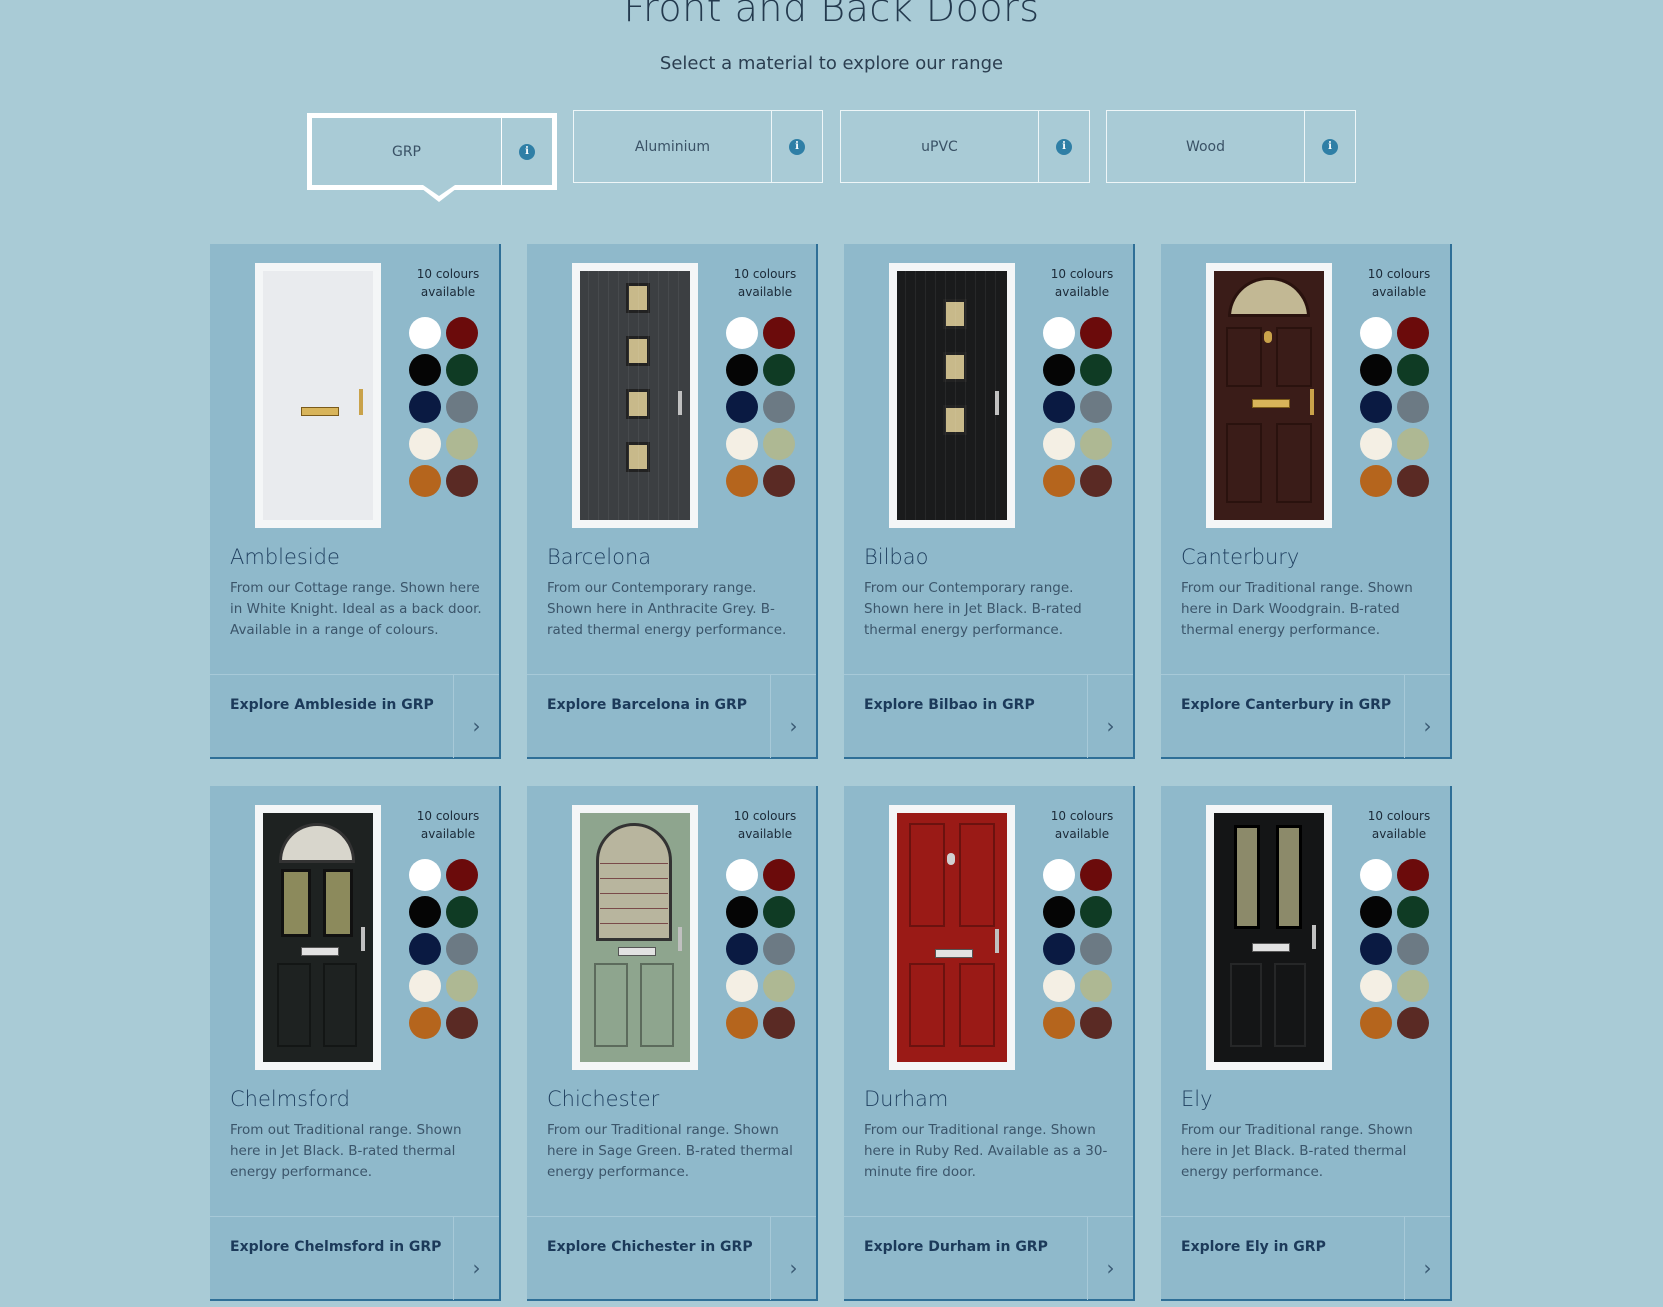  I want to click on explore-link: Explore Chelmsford in GRP, so click(331, 1258).